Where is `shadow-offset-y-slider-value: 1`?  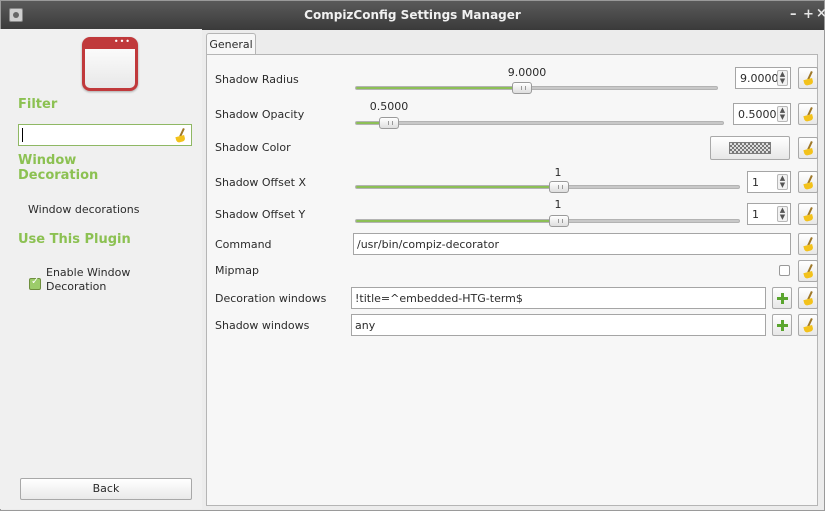
shadow-offset-y-slider-value: 1 is located at coordinates (558, 204).